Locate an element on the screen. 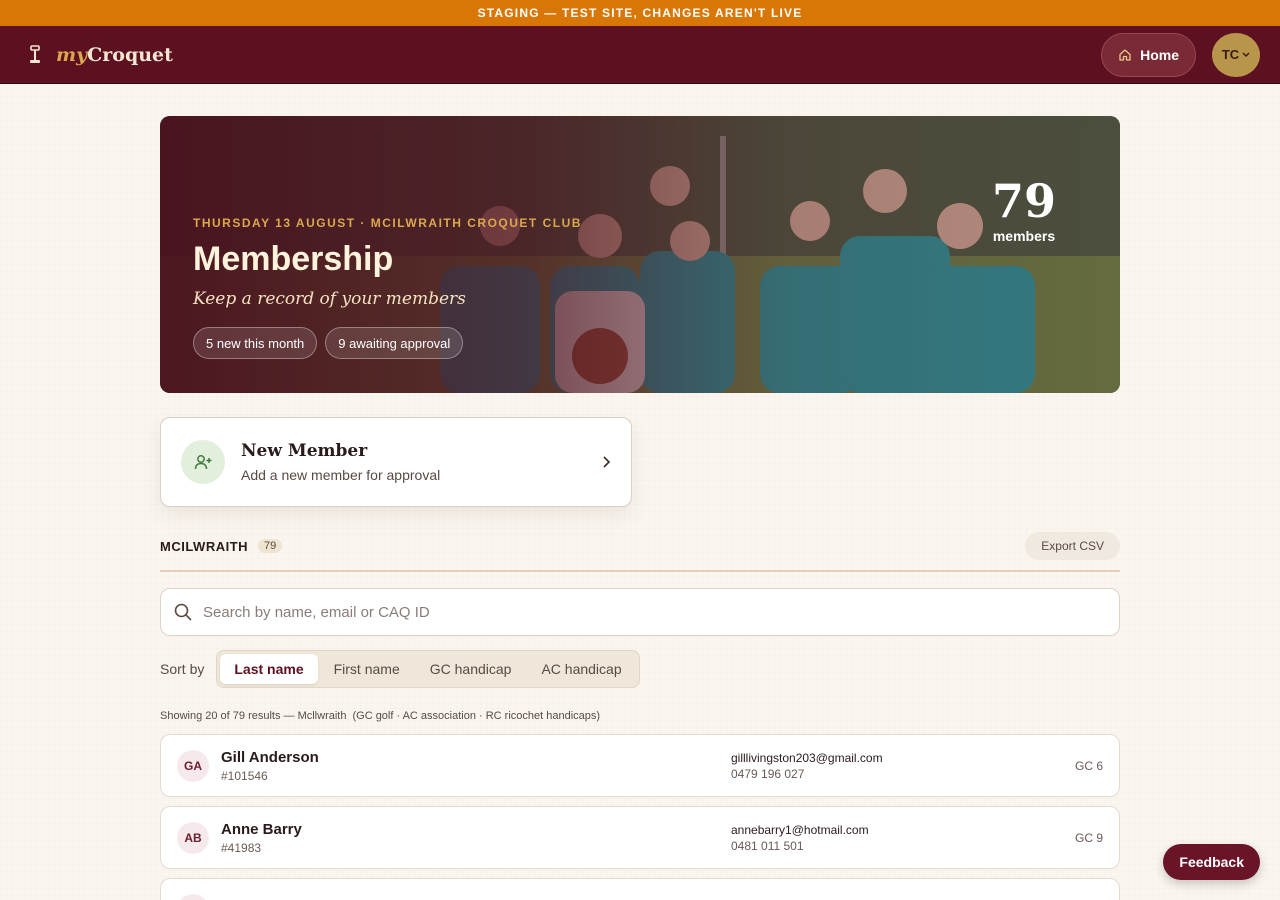  add-user-icon is located at coordinates (203, 462).